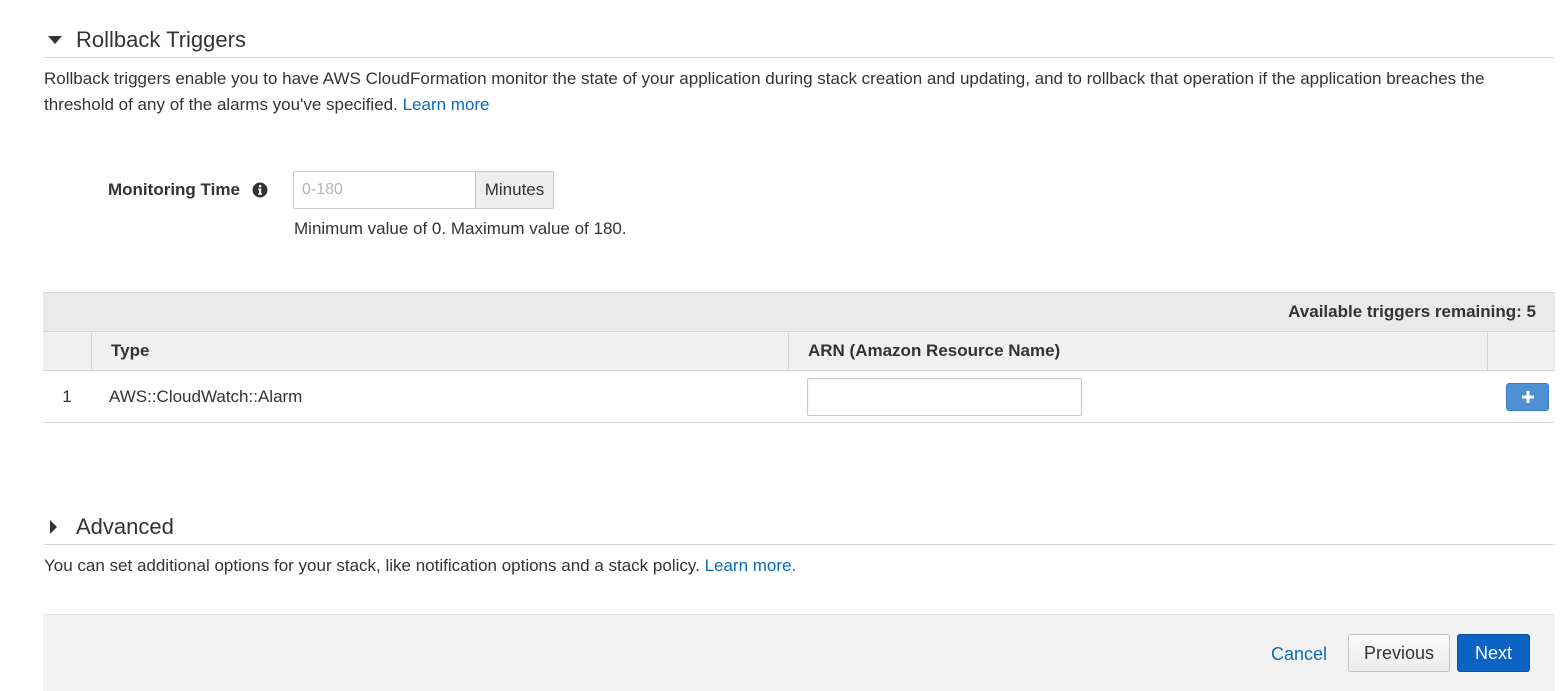  What do you see at coordinates (1137, 396) in the screenshot?
I see `row-arn-cell` at bounding box center [1137, 396].